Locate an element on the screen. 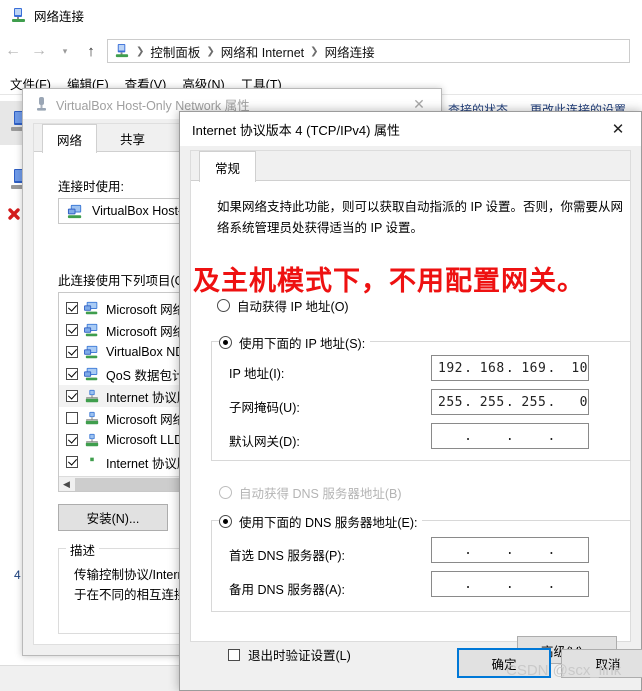 This screenshot has height=691, width=642. radio-label: 使用下面的 IP 地址(S): is located at coordinates (302, 344).